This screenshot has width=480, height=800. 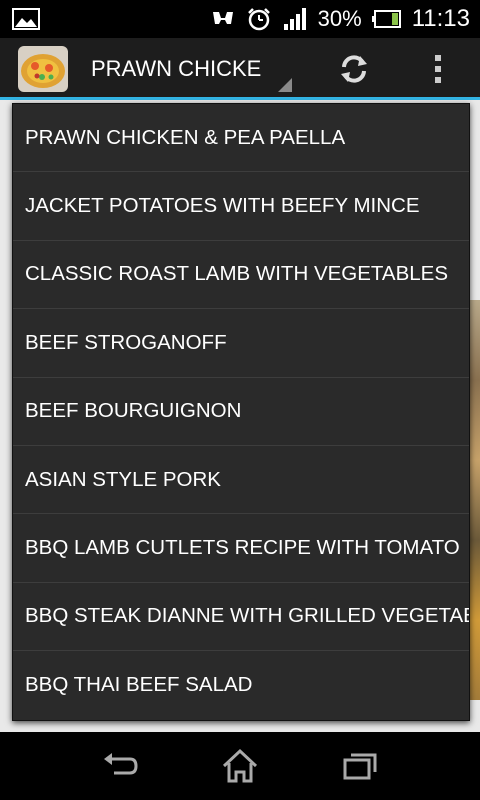 What do you see at coordinates (241, 206) in the screenshot?
I see `dropdown-item: JACKET POTATOES WITH BEEFY MINCE` at bounding box center [241, 206].